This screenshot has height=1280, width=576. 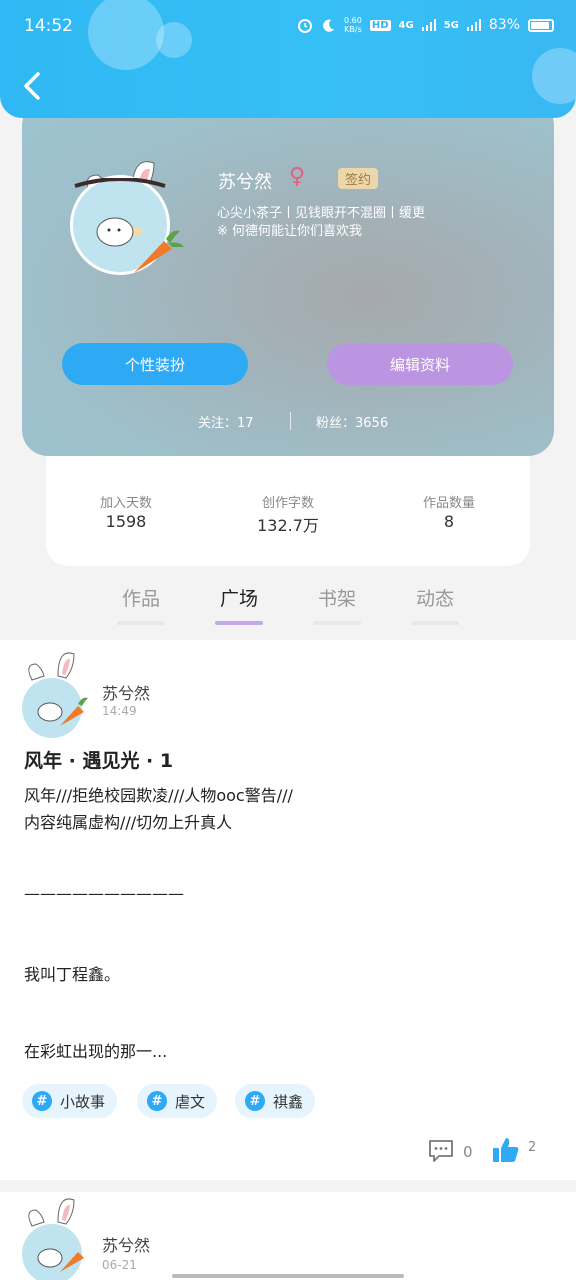 I want to click on tab-label: 动态, so click(x=434, y=599).